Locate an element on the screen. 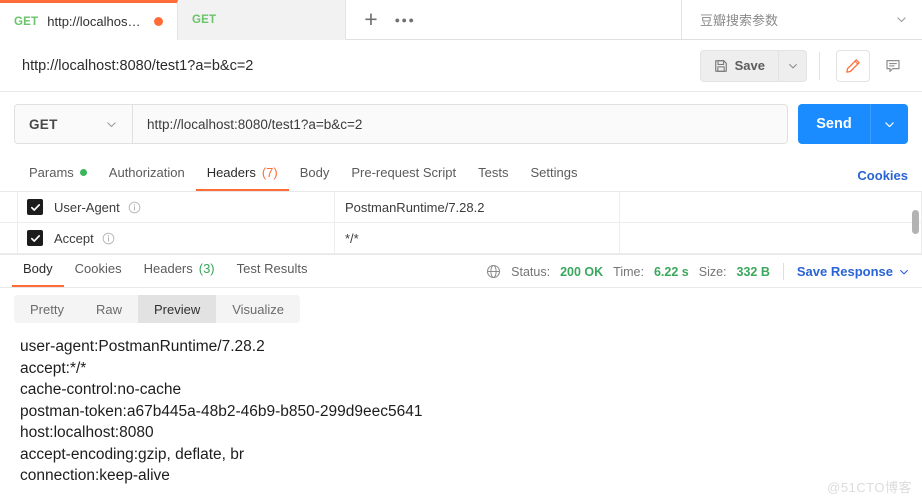  new-tab-button: + is located at coordinates (371, 20).